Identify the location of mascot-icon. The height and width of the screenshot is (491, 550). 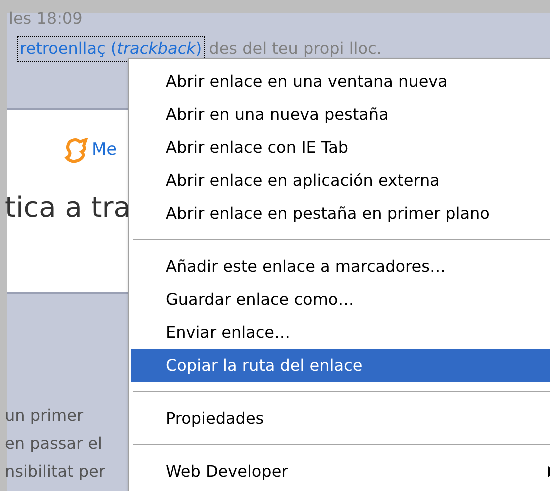
(76, 151).